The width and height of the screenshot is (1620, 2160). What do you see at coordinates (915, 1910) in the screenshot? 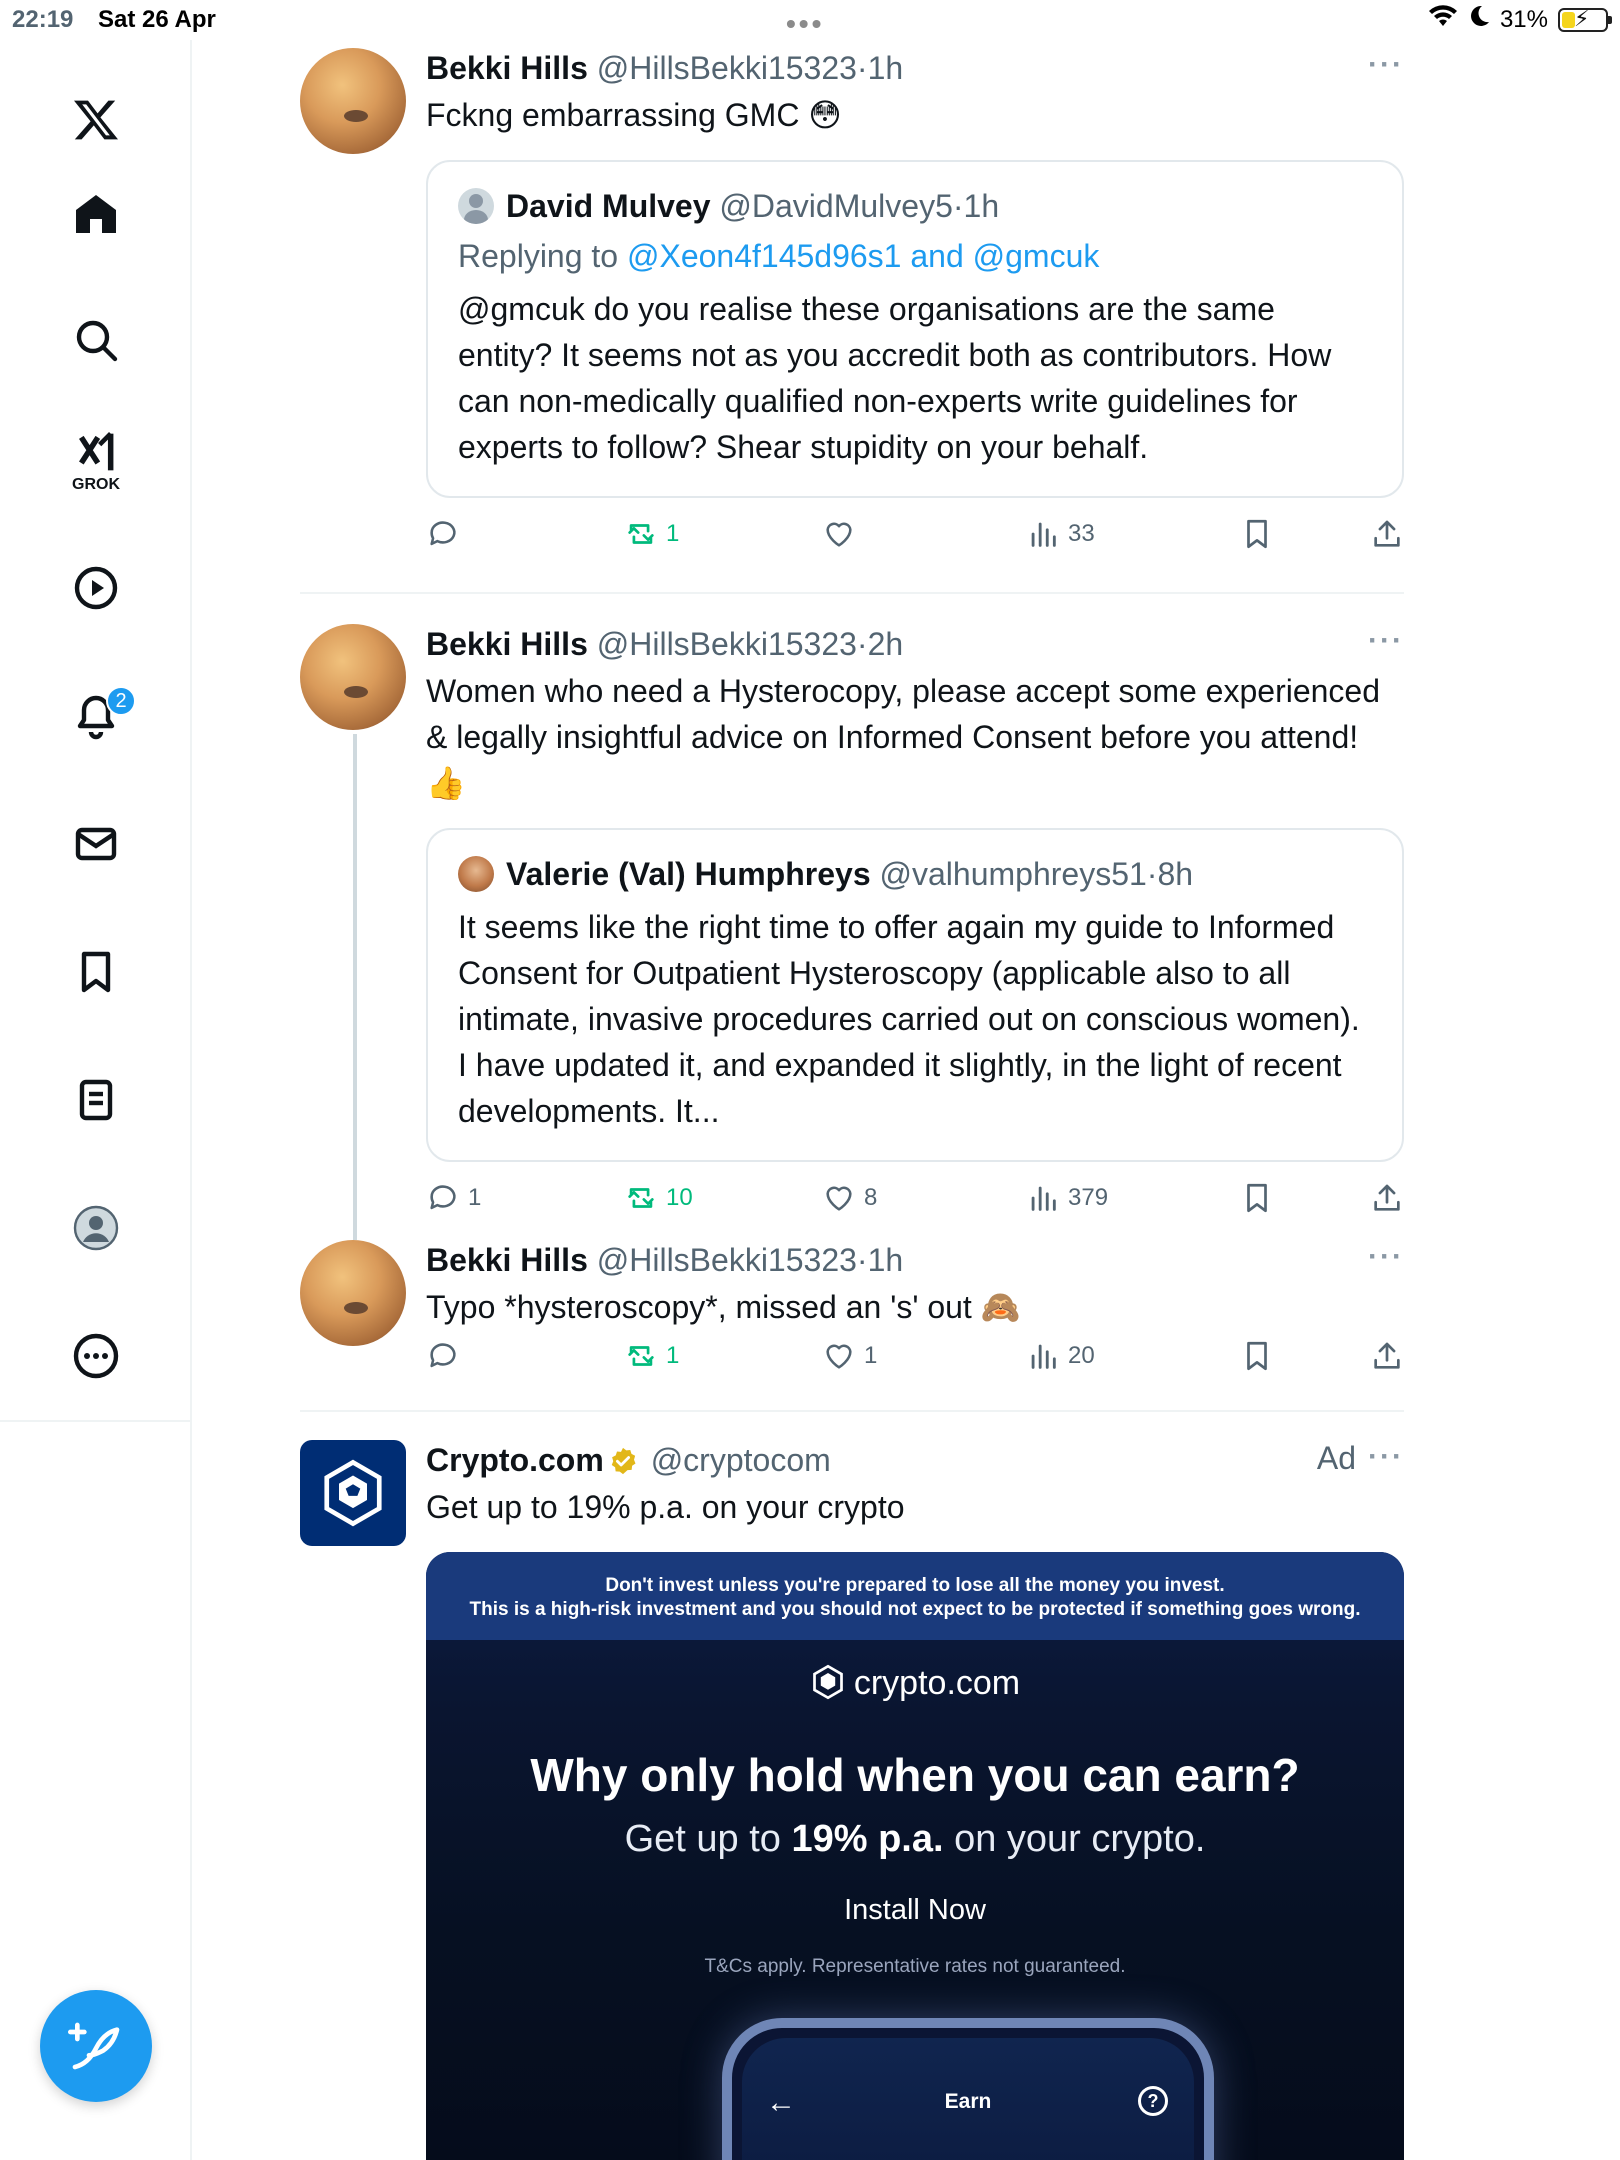
I see `install-now-button: Install Now` at bounding box center [915, 1910].